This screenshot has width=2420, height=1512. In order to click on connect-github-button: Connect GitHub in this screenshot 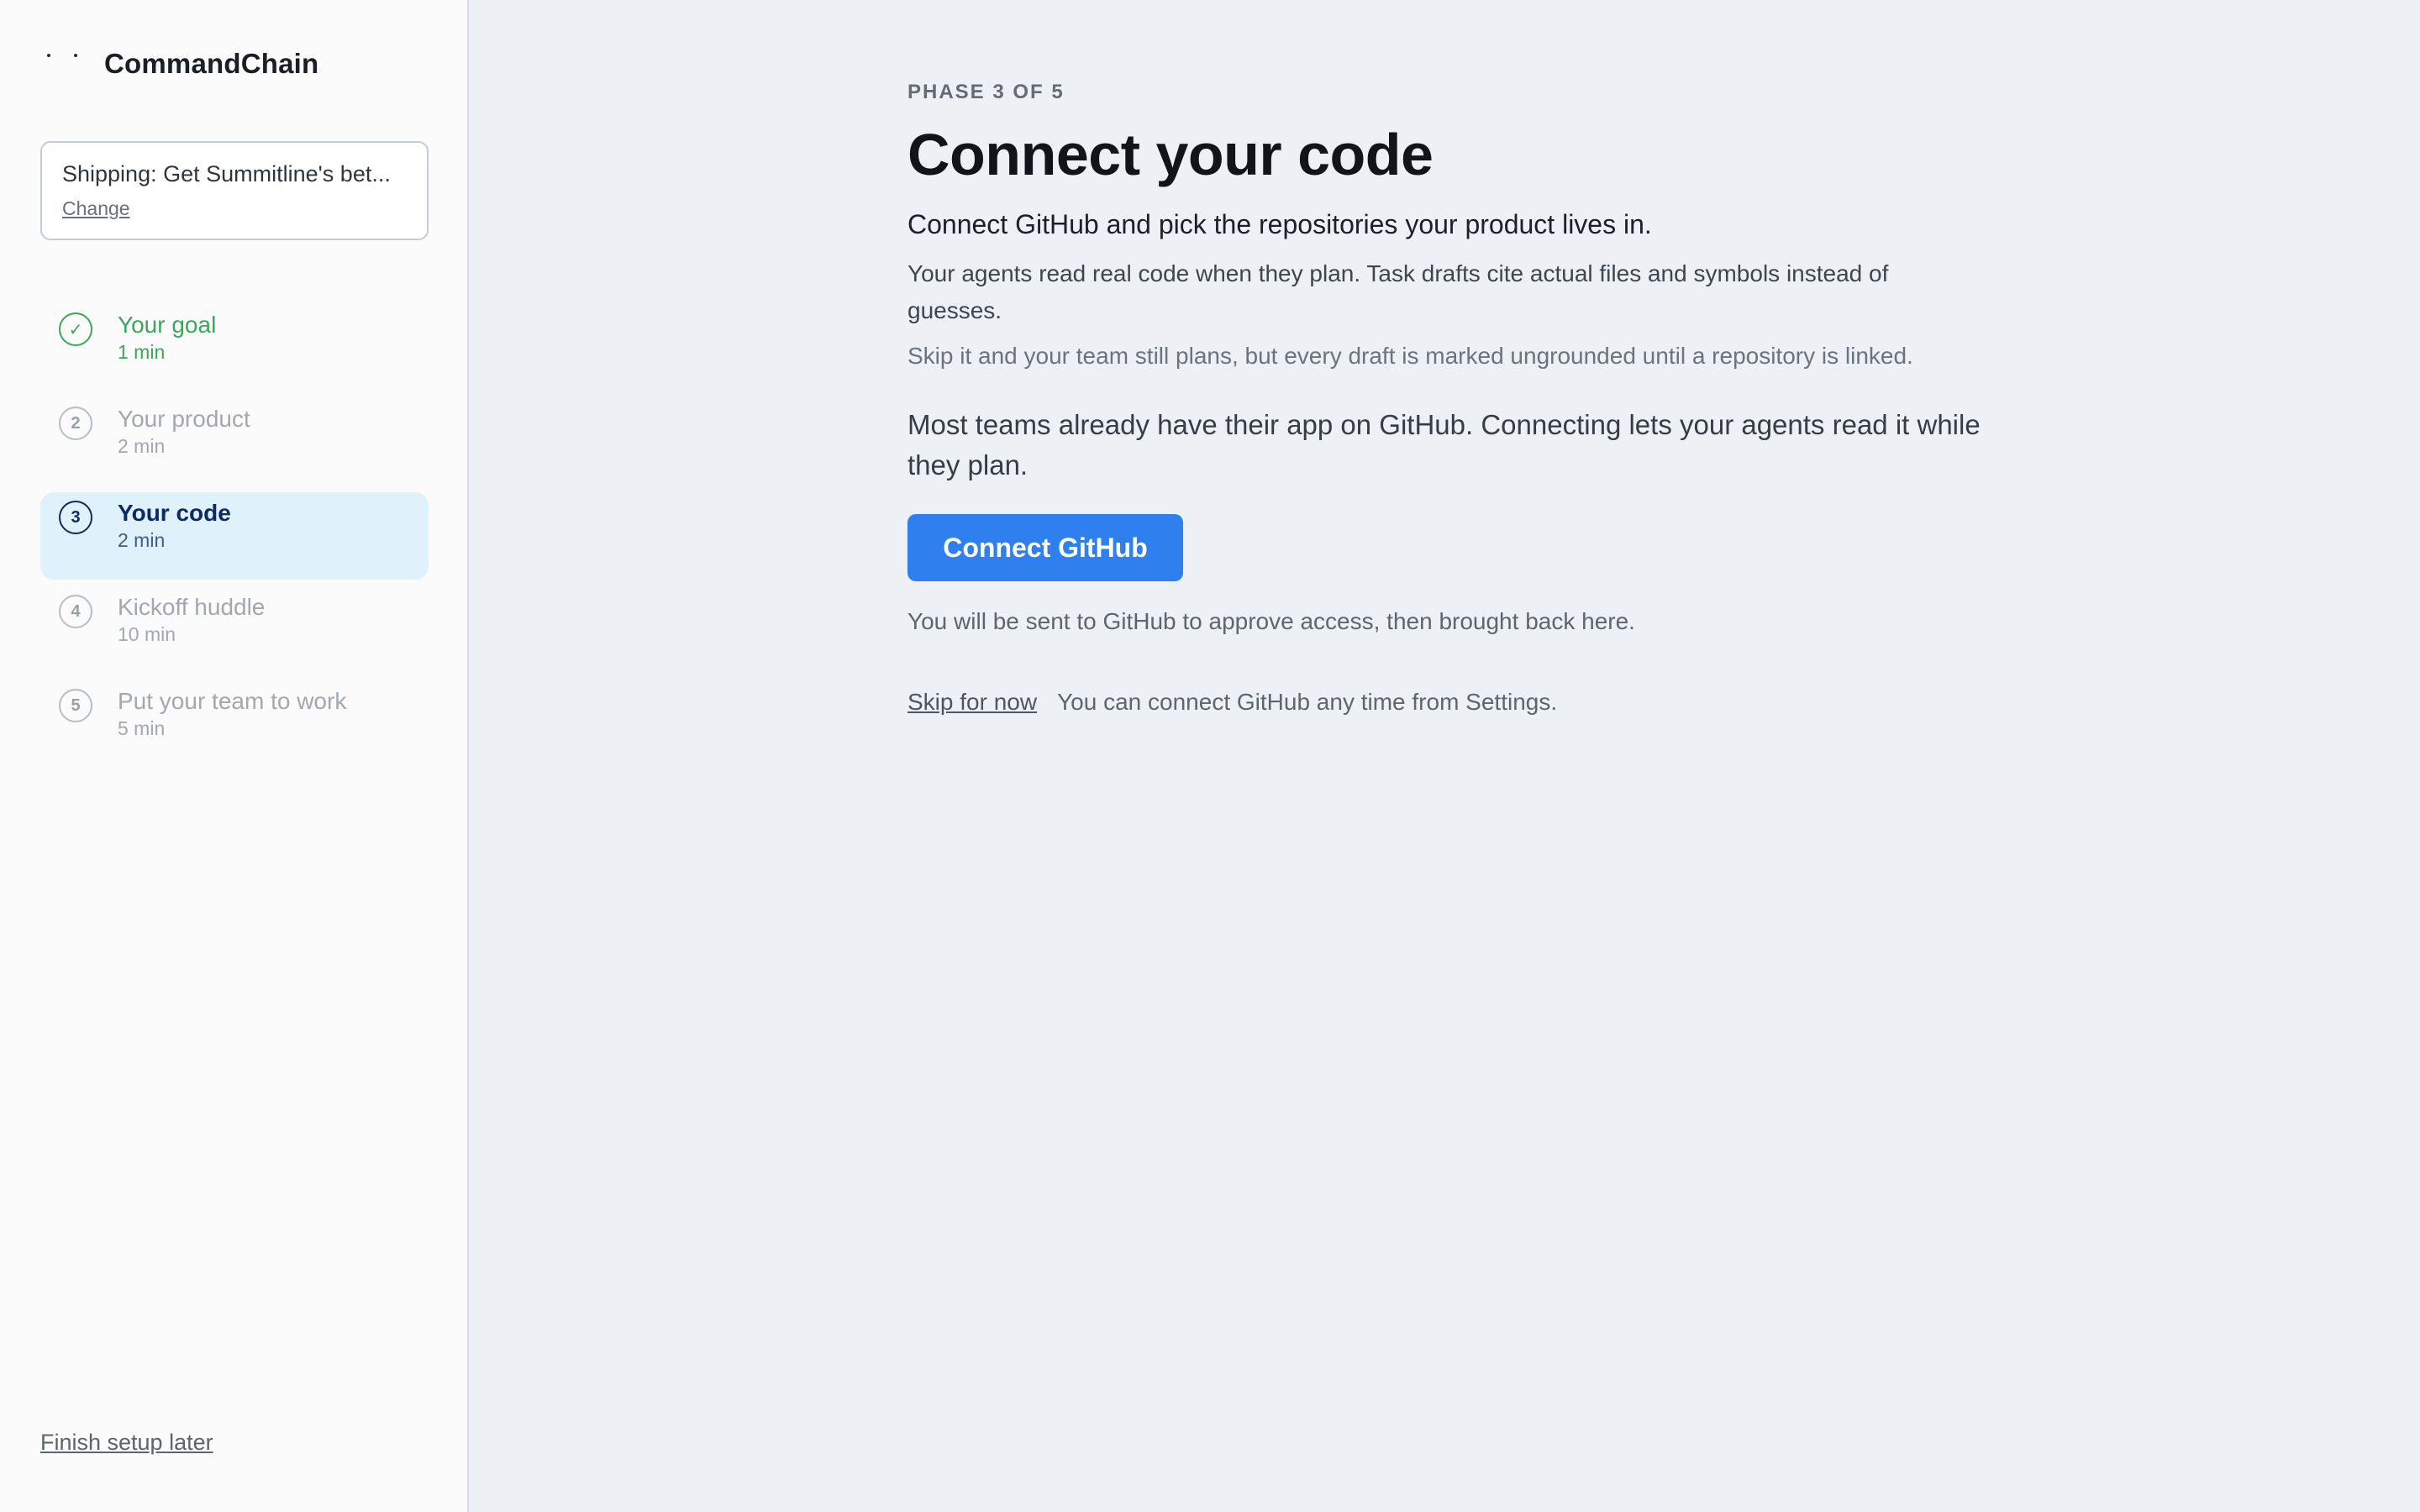, I will do `click(1045, 547)`.